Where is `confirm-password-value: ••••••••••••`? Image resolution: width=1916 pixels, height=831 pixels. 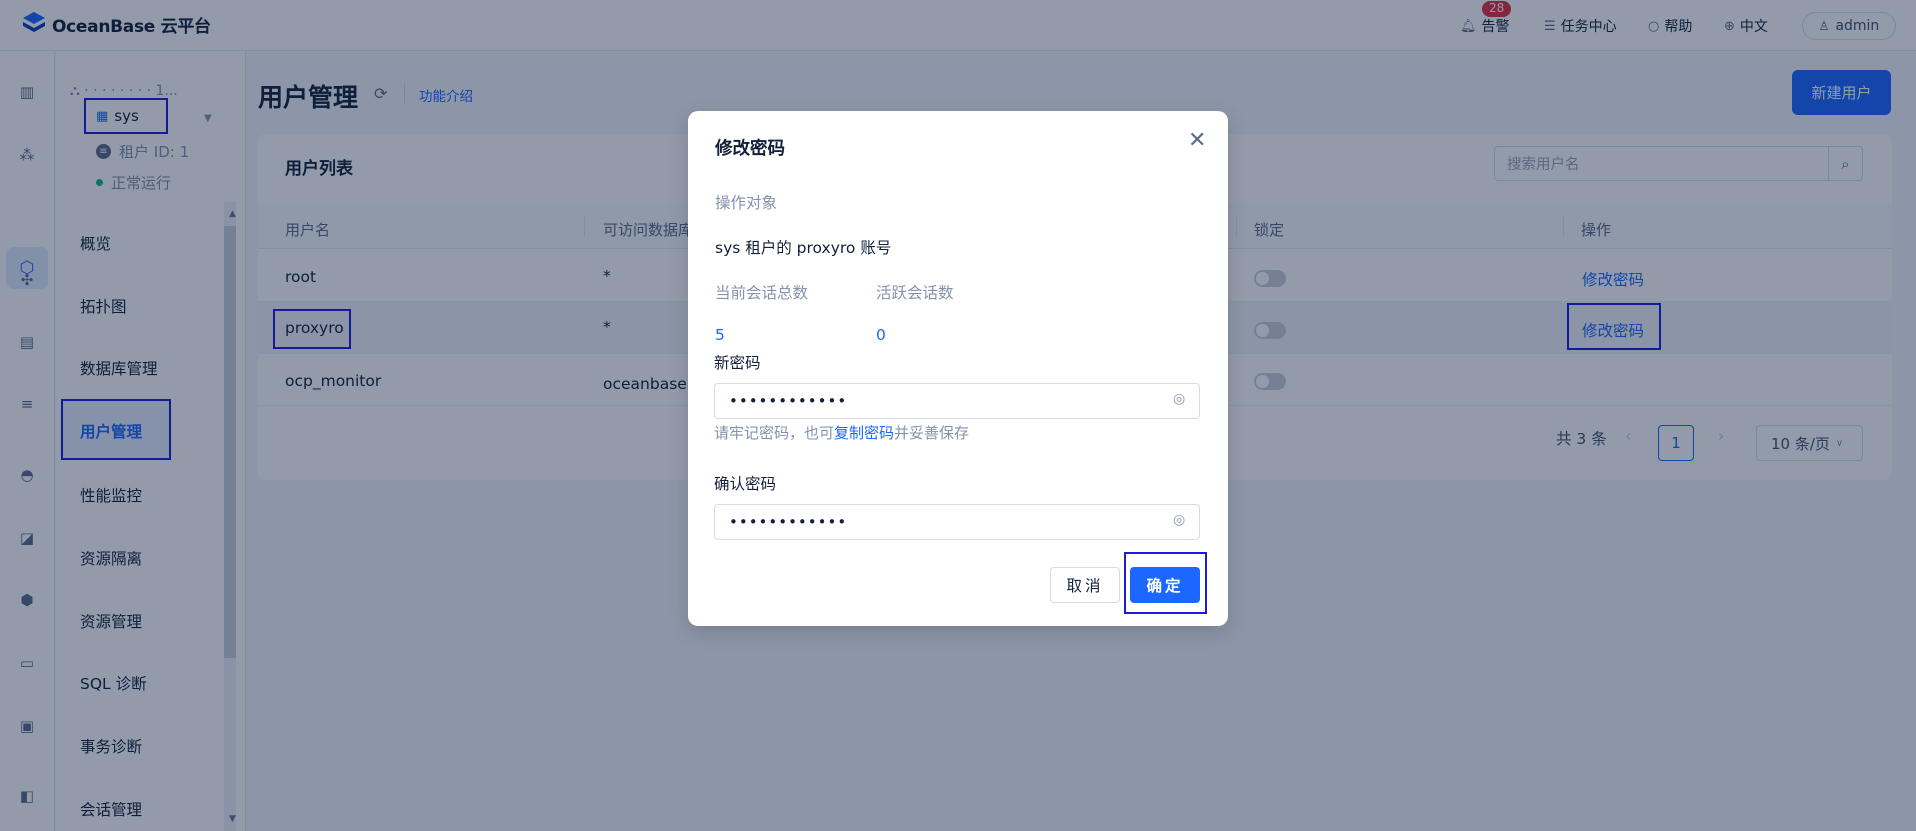 confirm-password-value: •••••••••••• is located at coordinates (788, 522).